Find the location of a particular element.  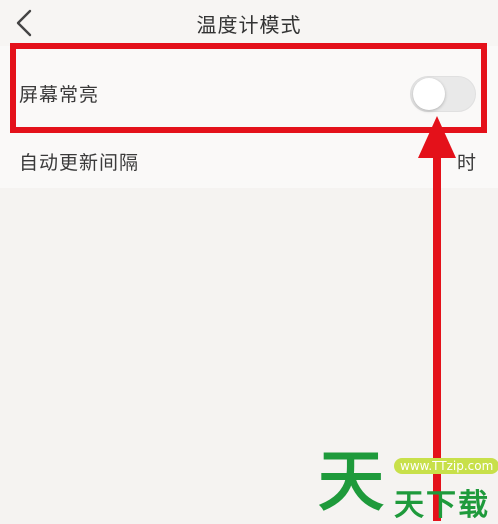

watermark-text: 天下载 is located at coordinates (442, 505).